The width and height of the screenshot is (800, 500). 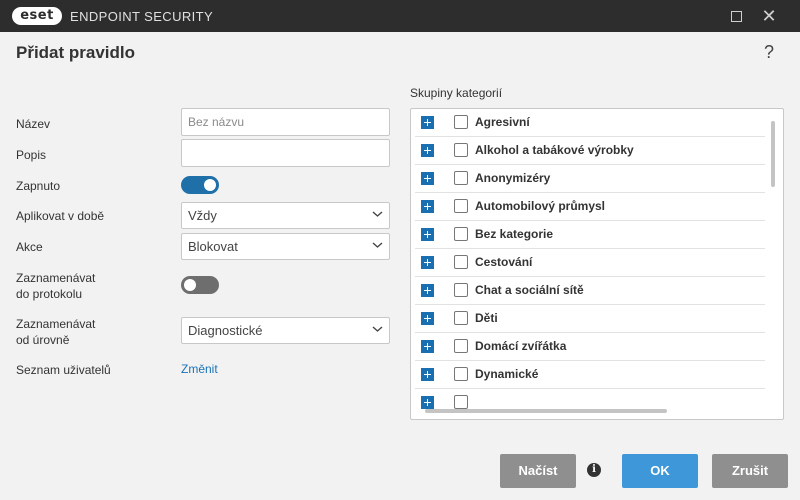 I want to click on horizontal-scrollbar, so click(x=546, y=411).